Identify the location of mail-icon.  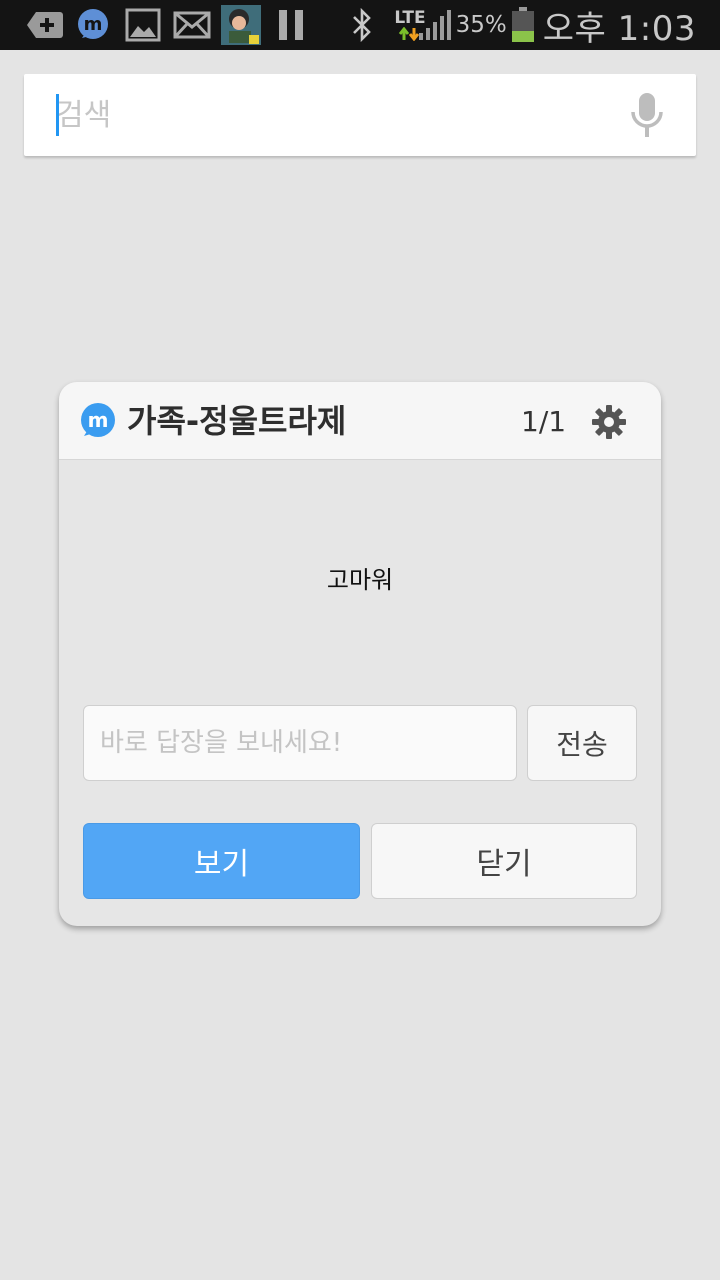
(192, 25).